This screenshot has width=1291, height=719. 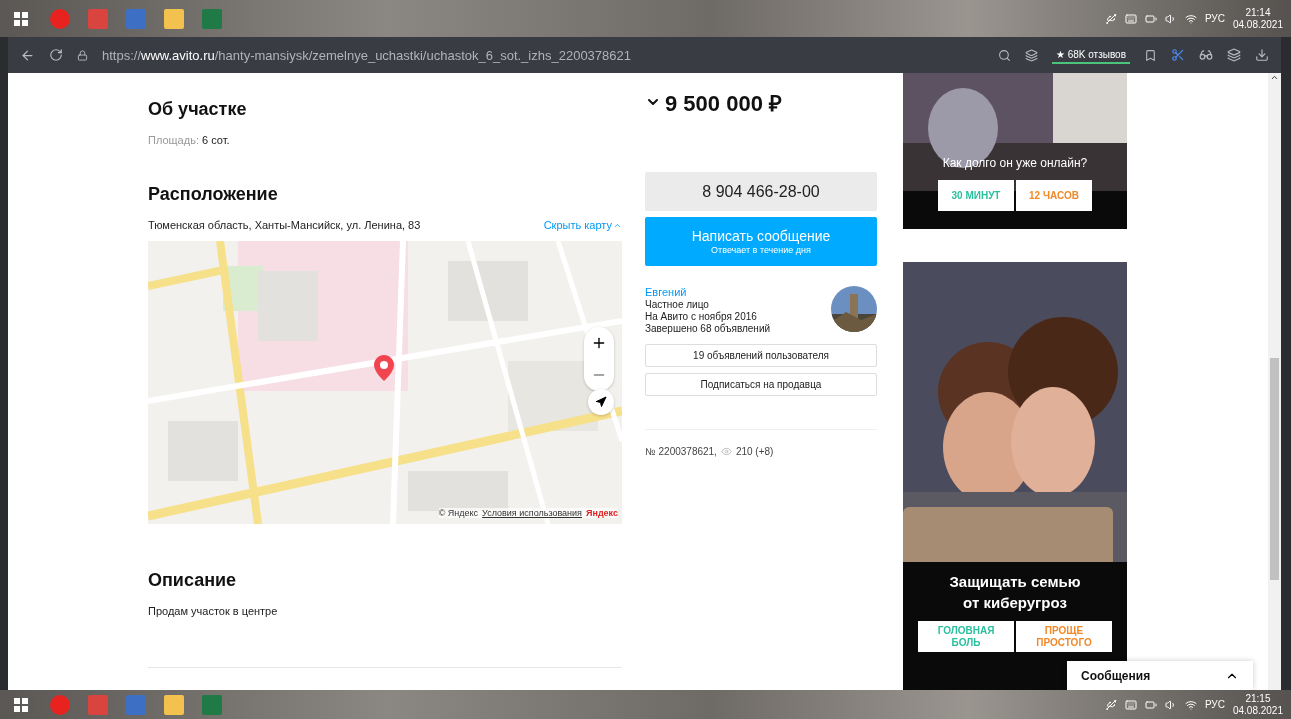 I want to click on terms-link: Условия использования, so click(x=532, y=513).